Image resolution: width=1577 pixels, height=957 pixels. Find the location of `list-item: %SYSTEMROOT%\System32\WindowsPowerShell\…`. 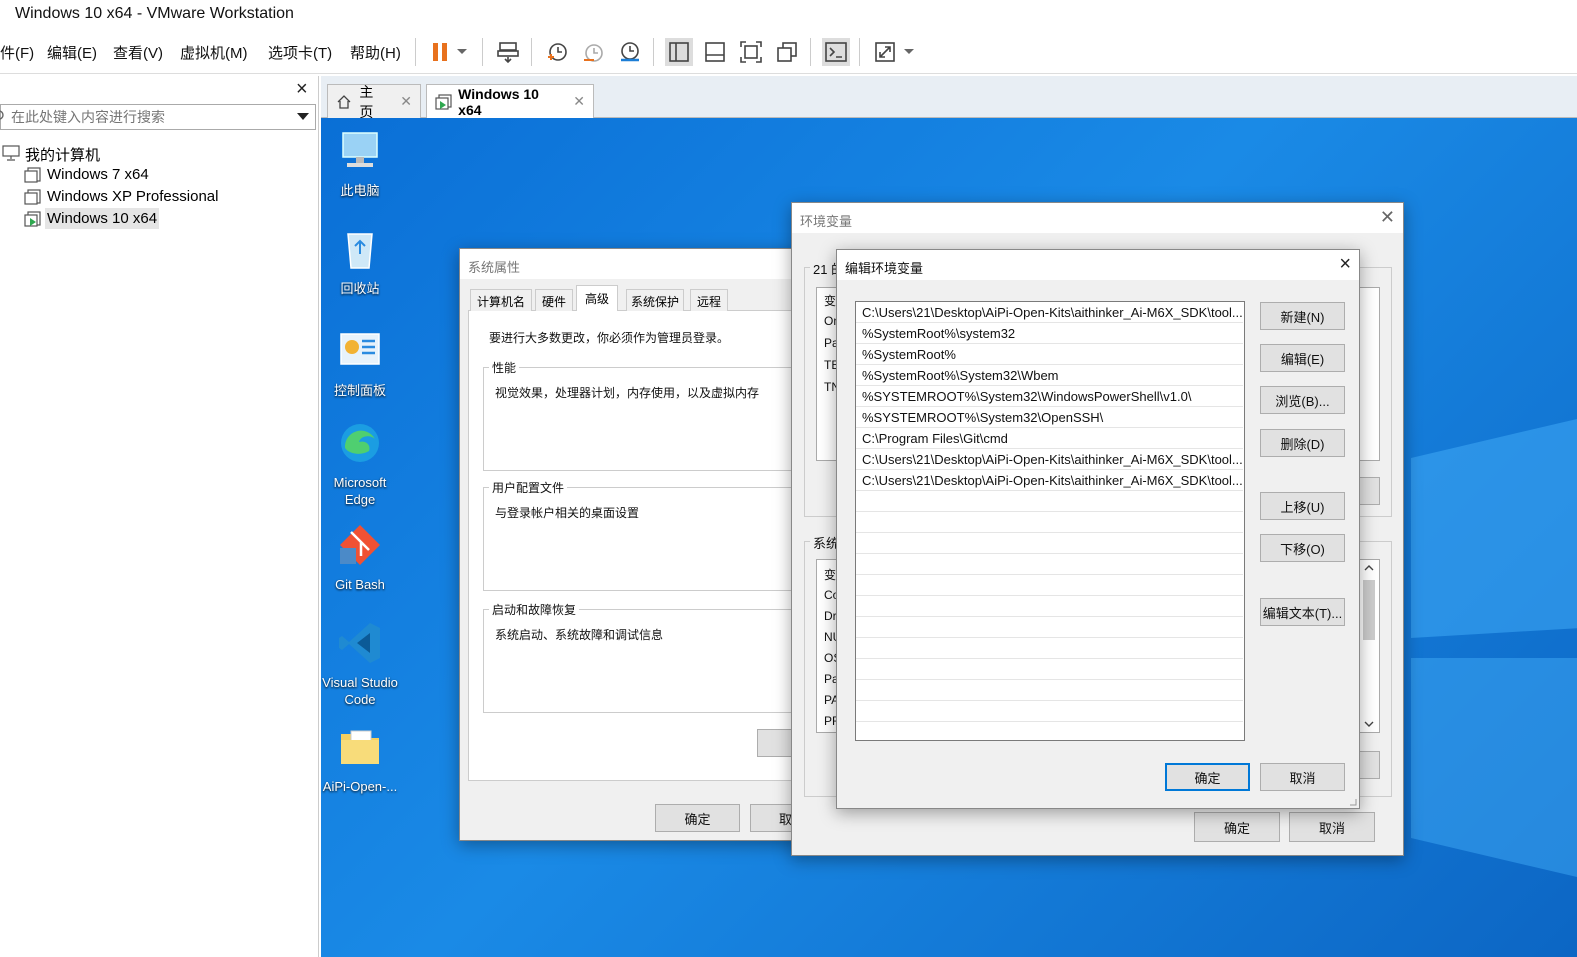

list-item: %SYSTEMROOT%\System32\WindowsPowerShell\… is located at coordinates (1049, 396).